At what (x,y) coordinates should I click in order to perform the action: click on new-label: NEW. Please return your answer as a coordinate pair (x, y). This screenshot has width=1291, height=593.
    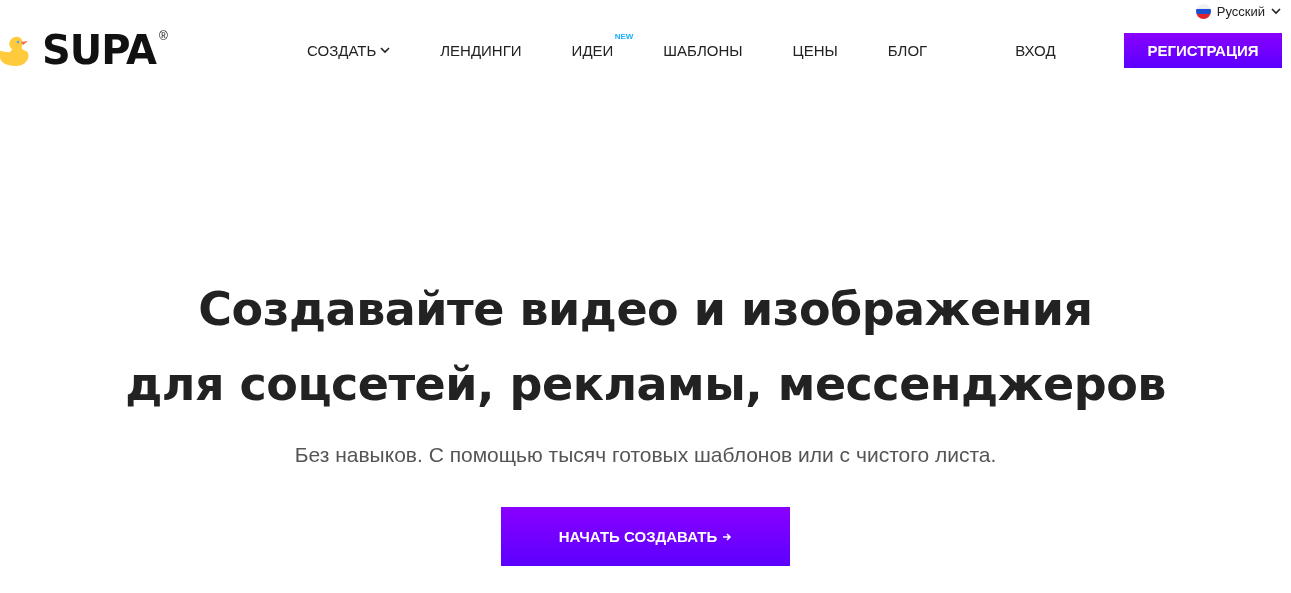
    Looking at the image, I should click on (624, 36).